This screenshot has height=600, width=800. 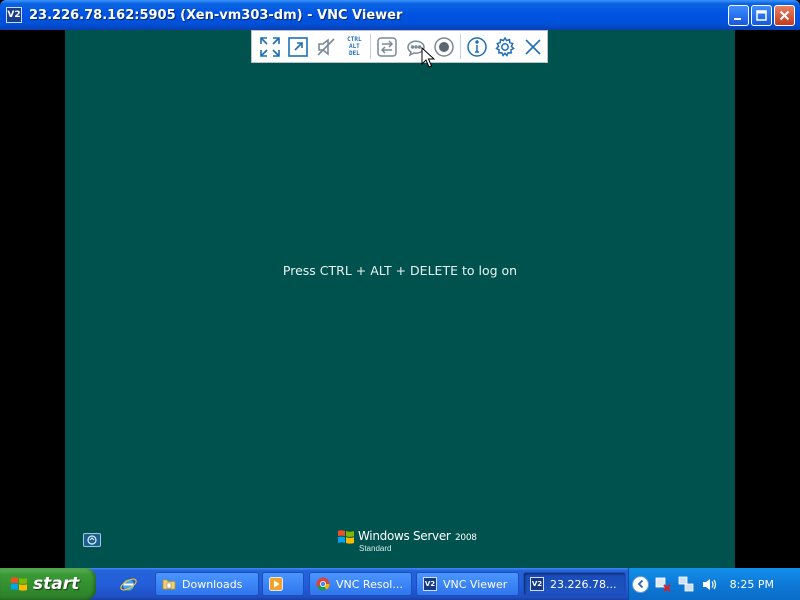 I want to click on speaker-icon, so click(x=710, y=584).